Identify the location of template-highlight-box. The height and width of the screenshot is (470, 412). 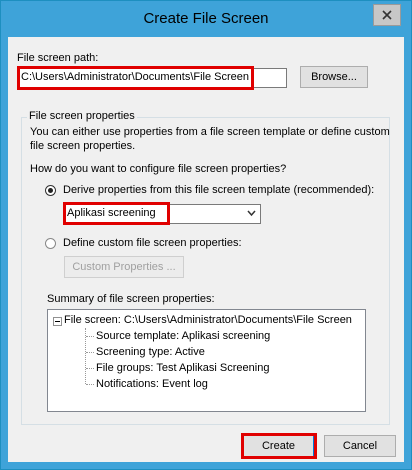
(116, 213).